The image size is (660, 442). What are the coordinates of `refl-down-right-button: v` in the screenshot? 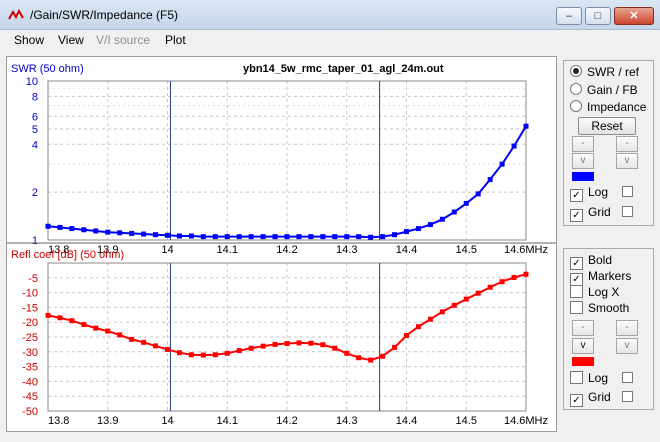 It's located at (627, 346).